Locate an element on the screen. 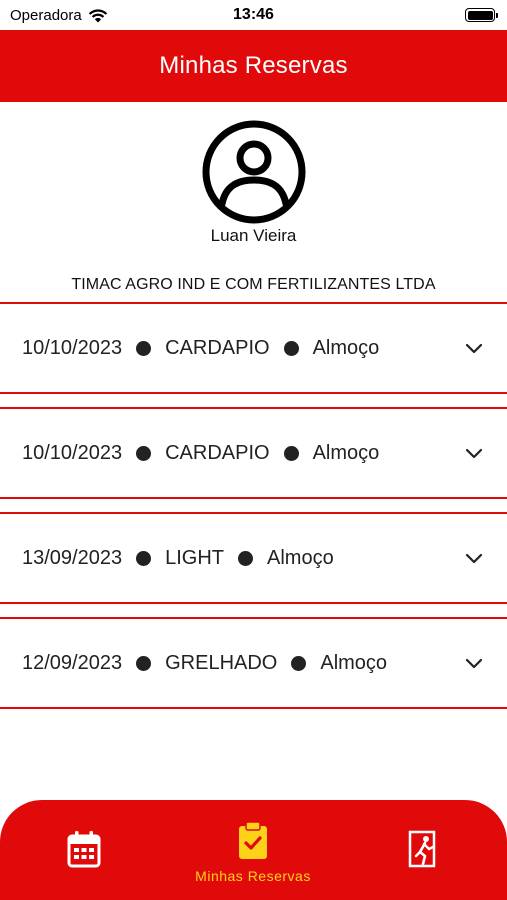 The height and width of the screenshot is (900, 507). user-avatar-icon is located at coordinates (253, 172).